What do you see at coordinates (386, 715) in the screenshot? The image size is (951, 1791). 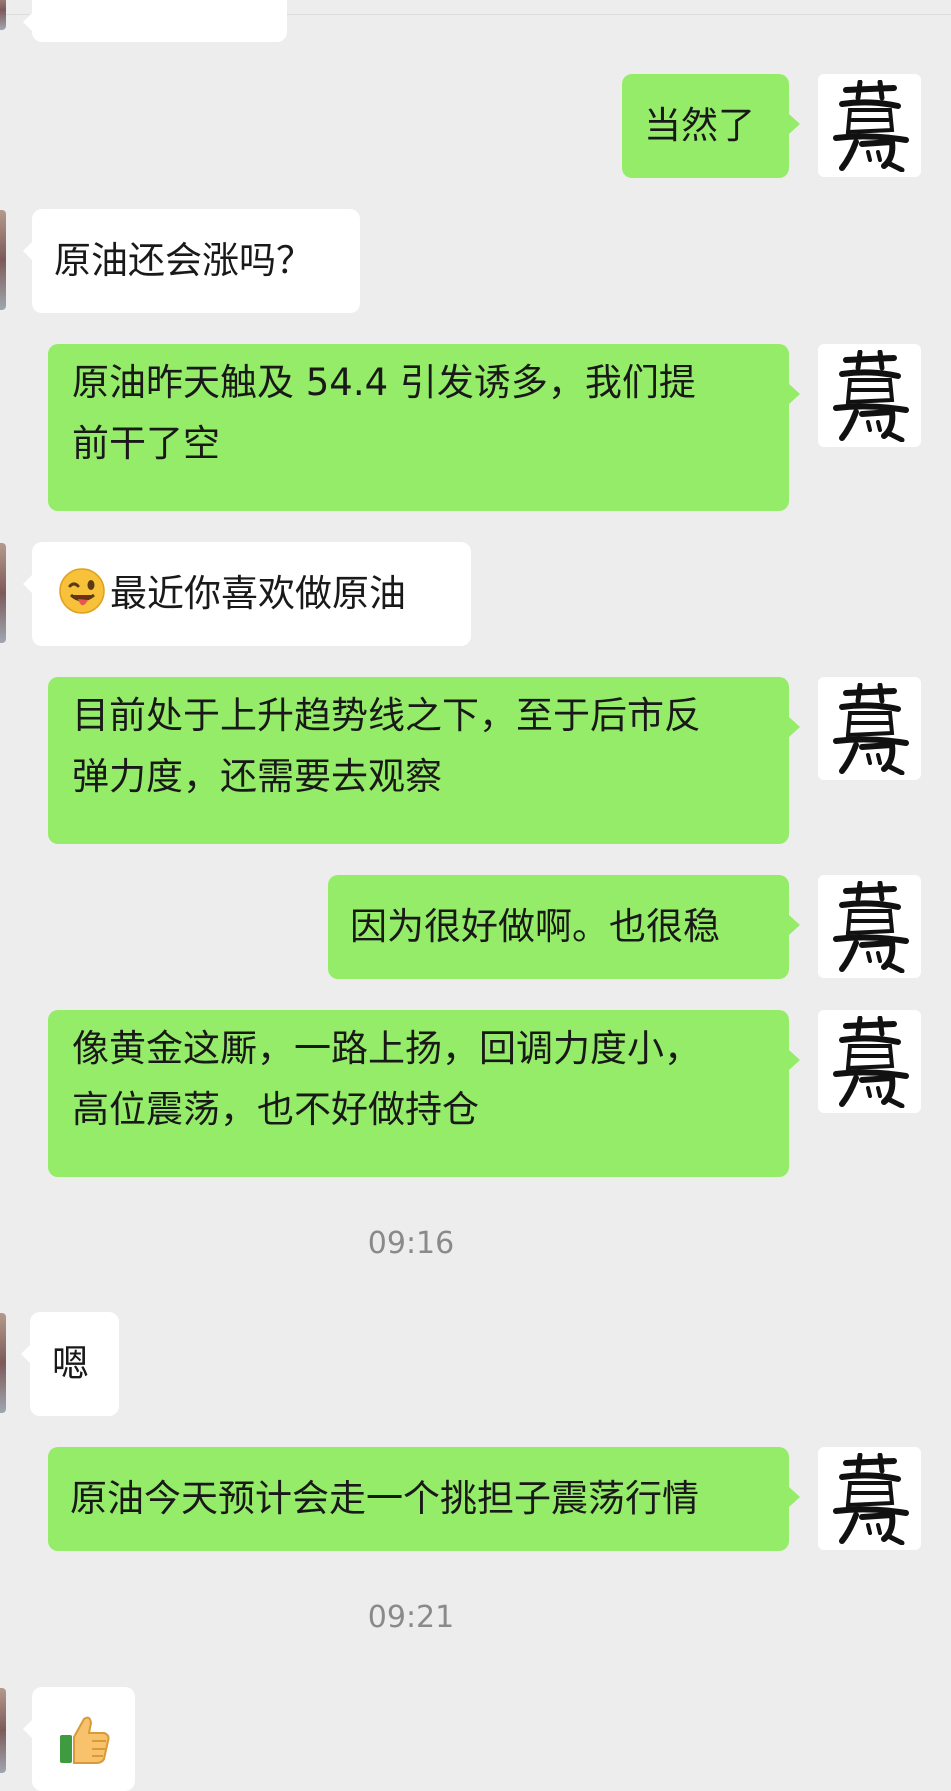 I see `message-text-line: 目前处于上升趋势线之下，至于后市反` at bounding box center [386, 715].